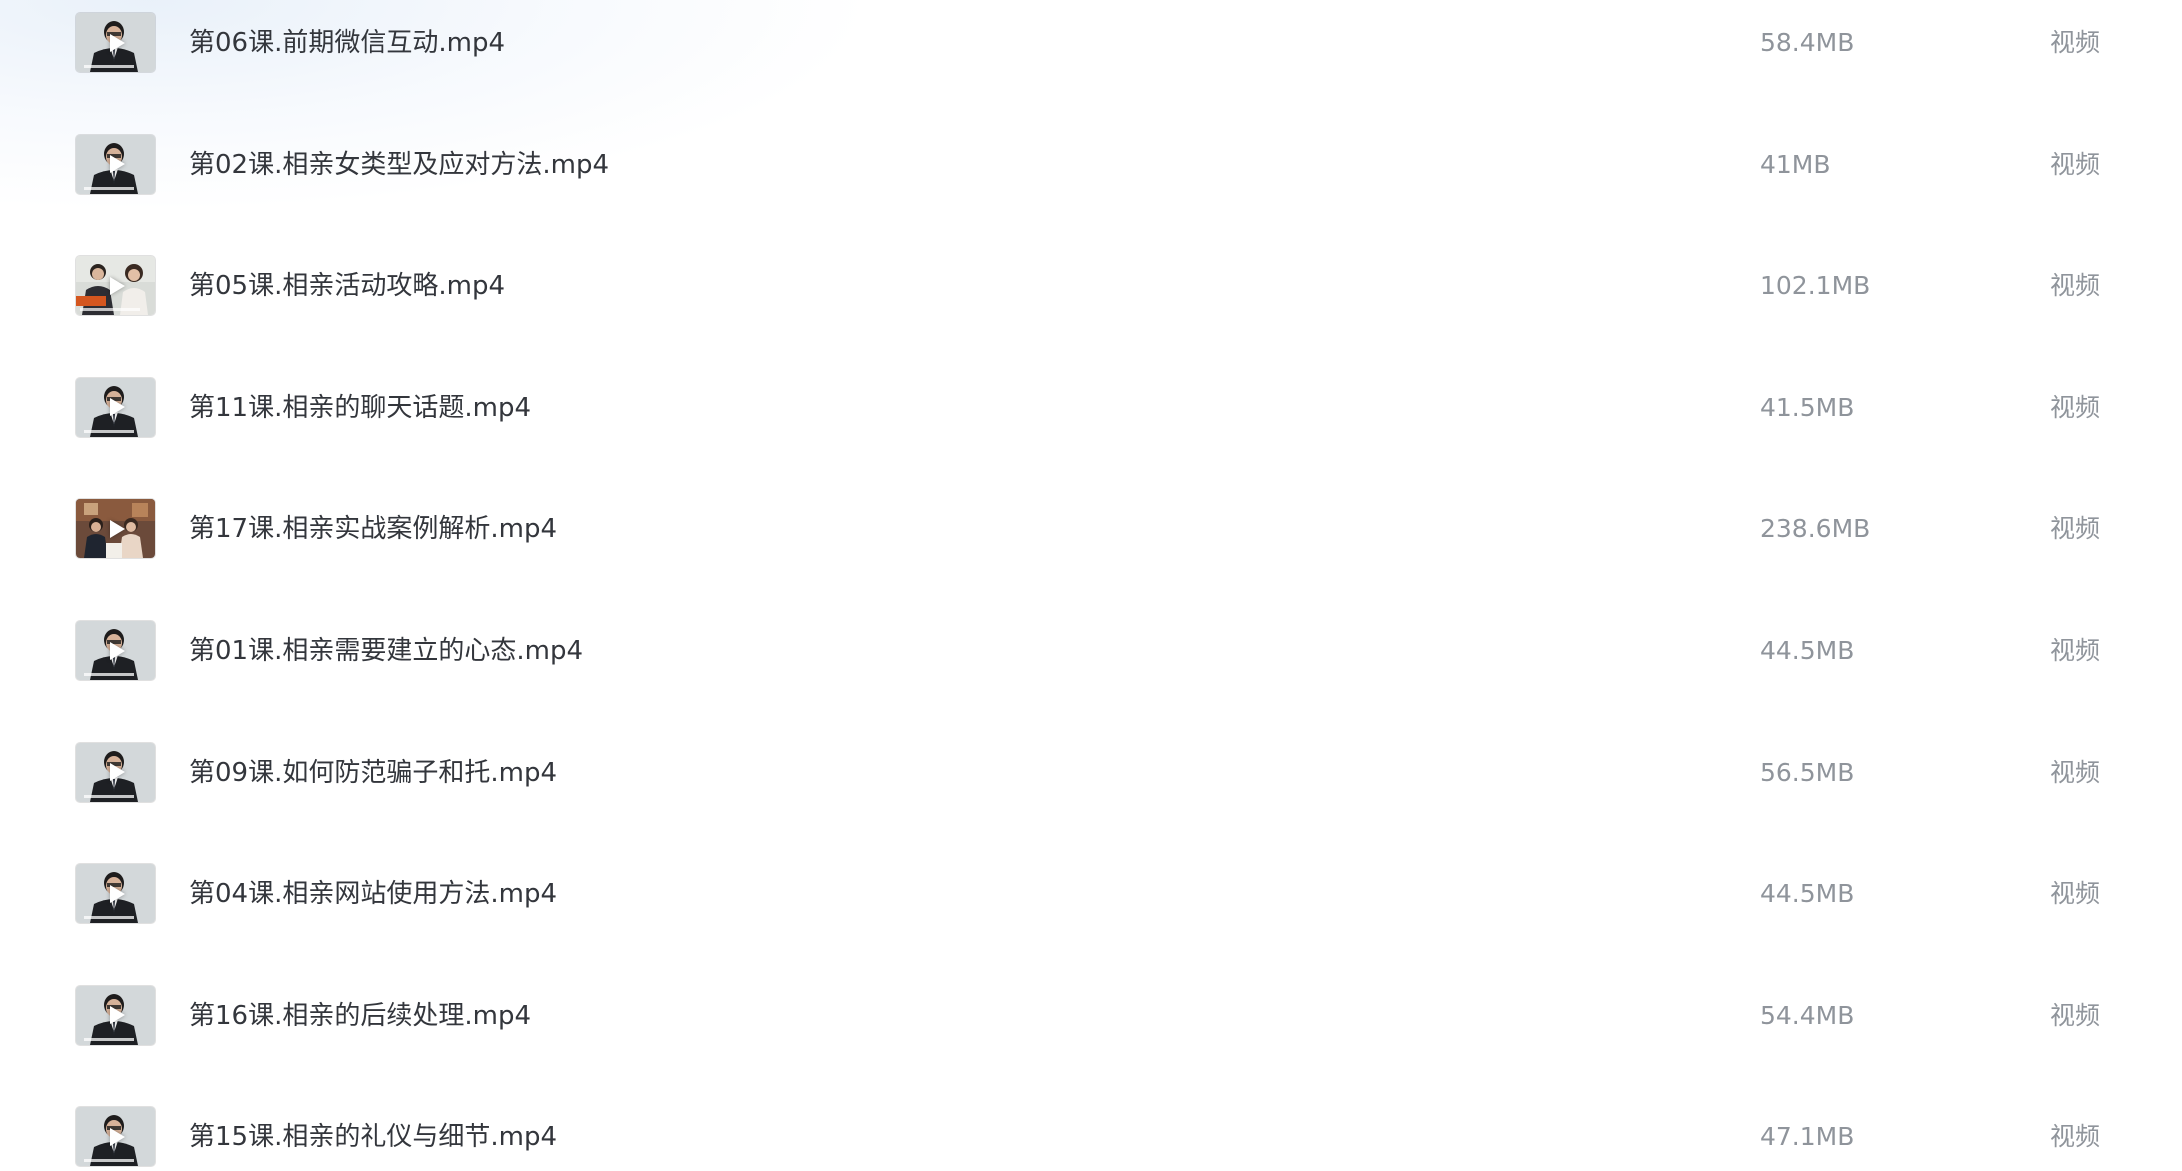 This screenshot has height=1171, width=2182. I want to click on file-row: 第06课.前期微信互动.mp4 58.4MB 视频, so click(1091, 60).